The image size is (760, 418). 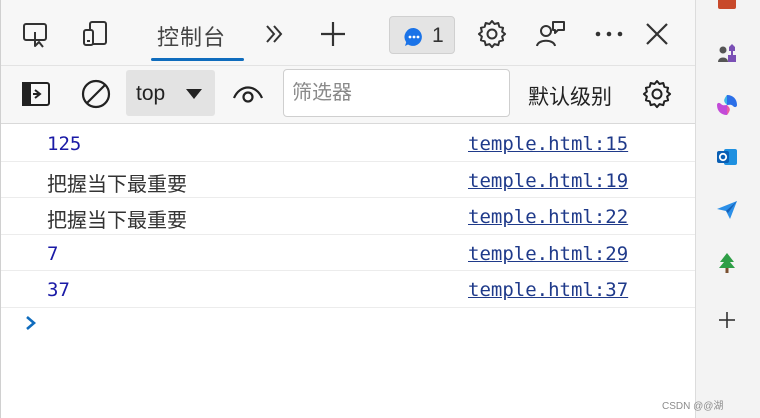 What do you see at coordinates (551, 34) in the screenshot?
I see `feedback-icon` at bounding box center [551, 34].